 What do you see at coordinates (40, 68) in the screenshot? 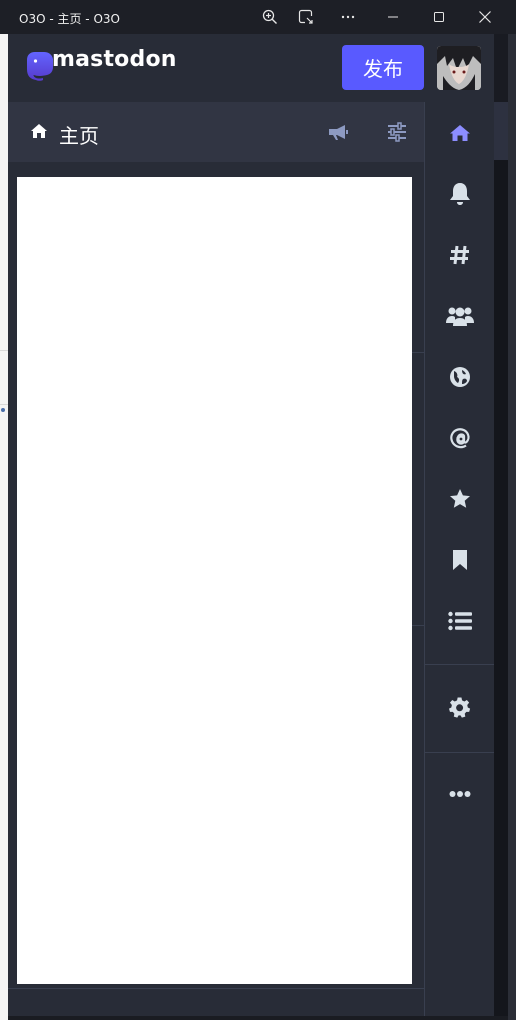
I see `mastodon-logo-icon` at bounding box center [40, 68].